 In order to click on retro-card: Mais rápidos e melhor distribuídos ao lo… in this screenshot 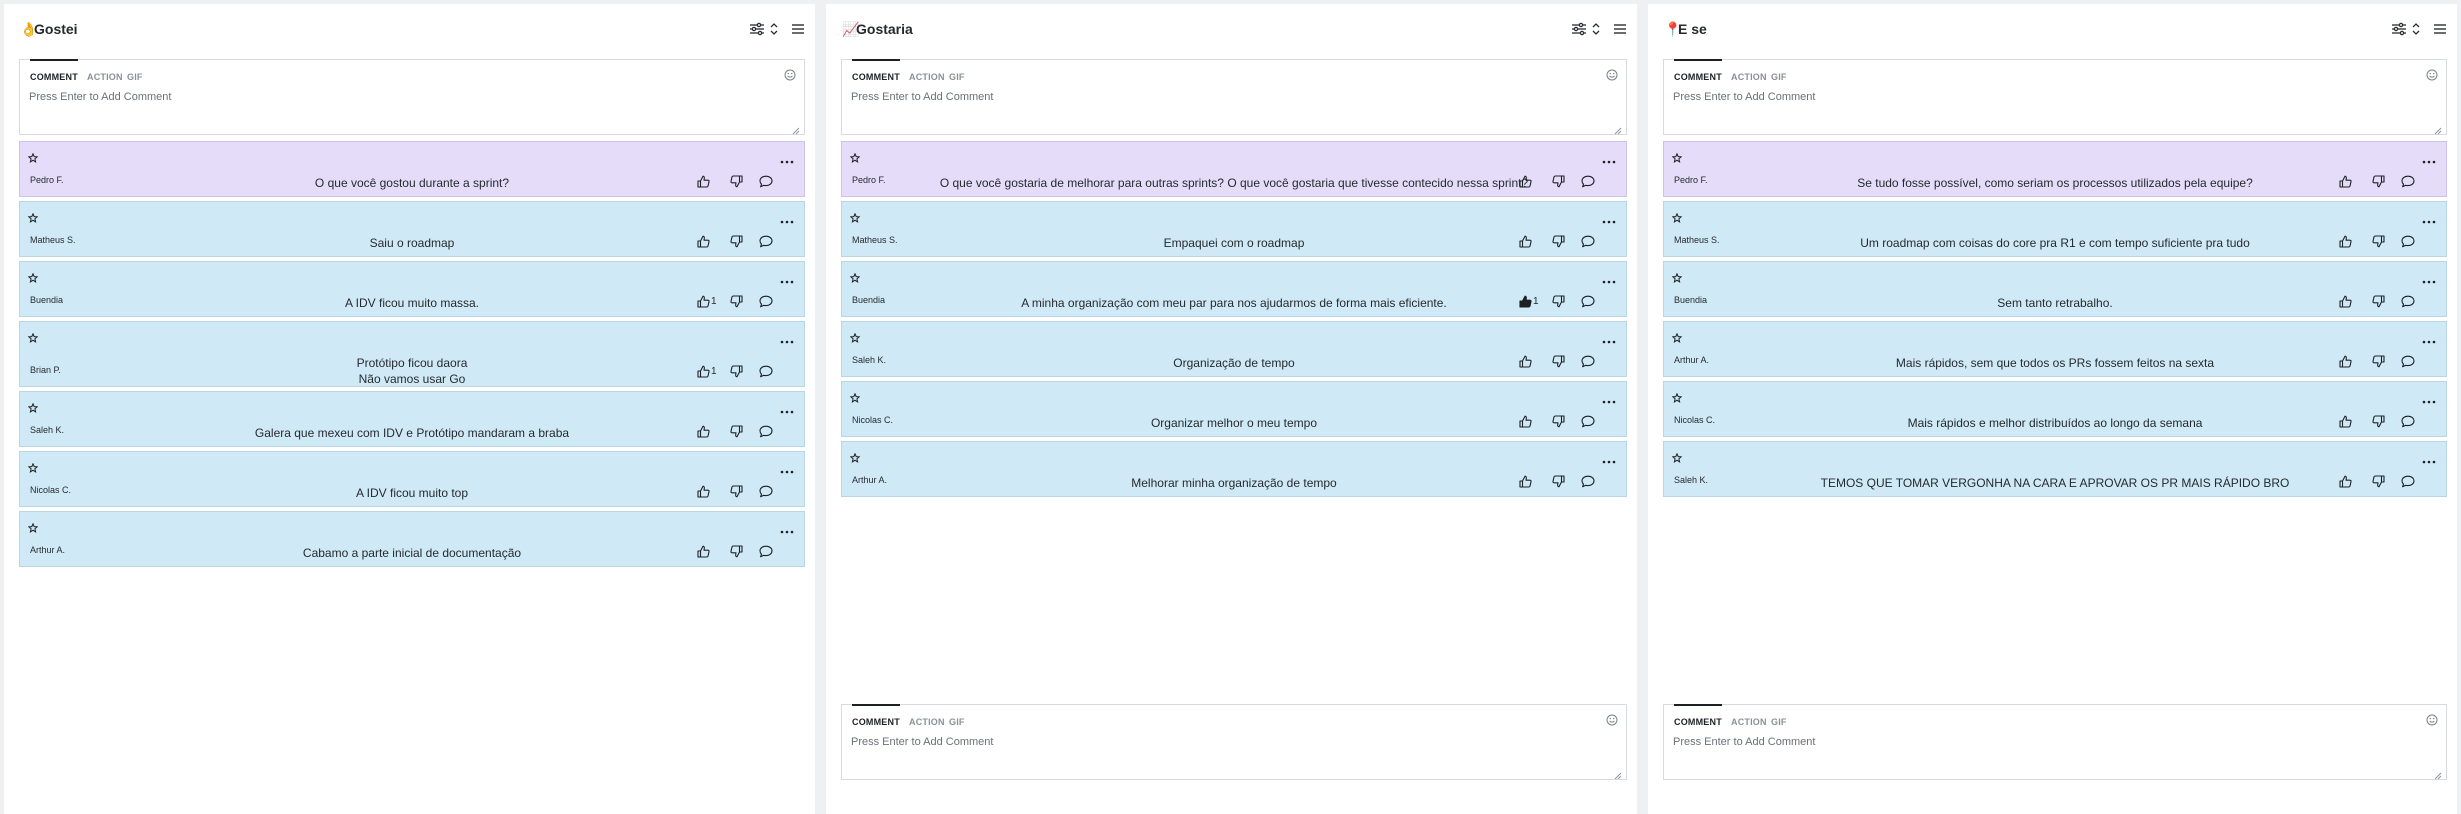, I will do `click(2055, 409)`.